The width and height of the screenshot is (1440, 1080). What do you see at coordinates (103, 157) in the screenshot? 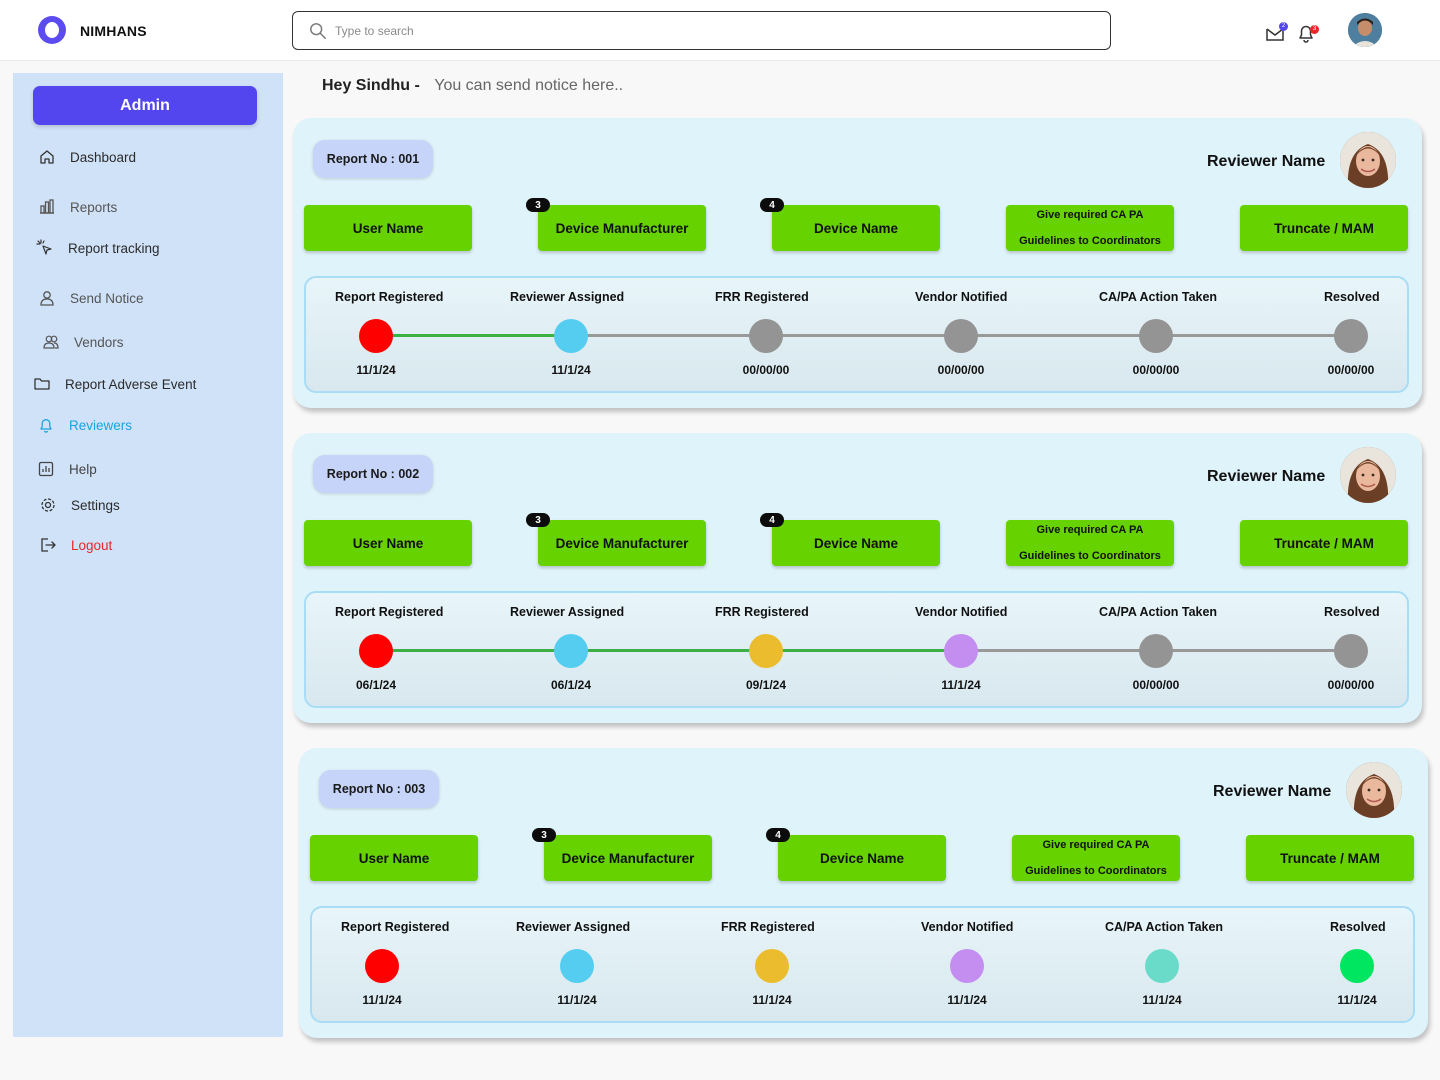
I see `sidebar-item-label: Dashboard` at bounding box center [103, 157].